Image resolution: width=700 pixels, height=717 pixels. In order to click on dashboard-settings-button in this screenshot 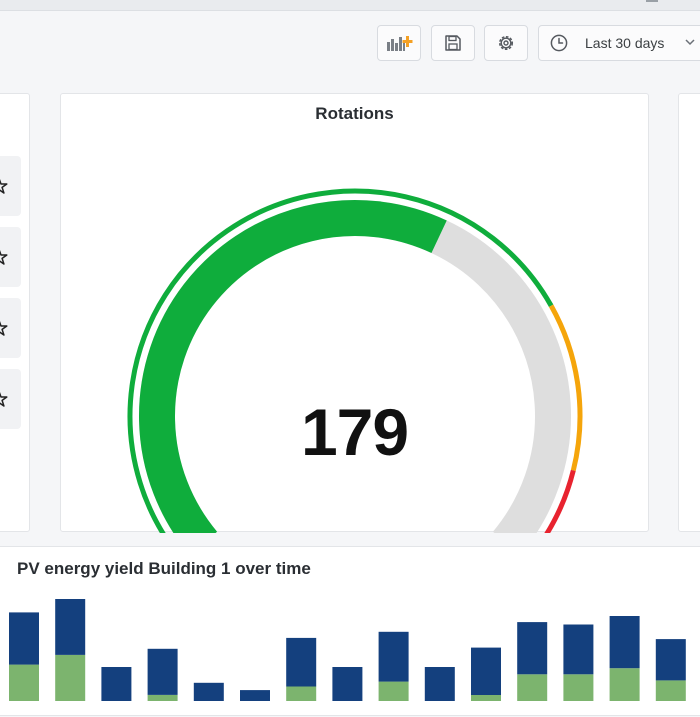, I will do `click(506, 43)`.